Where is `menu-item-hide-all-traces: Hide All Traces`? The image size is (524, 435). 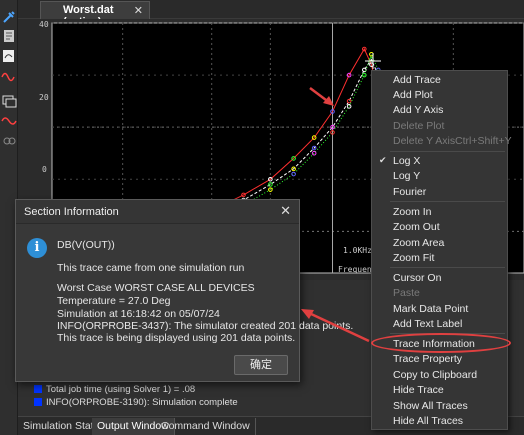 menu-item-hide-all-traces: Hide All Traces is located at coordinates (428, 421).